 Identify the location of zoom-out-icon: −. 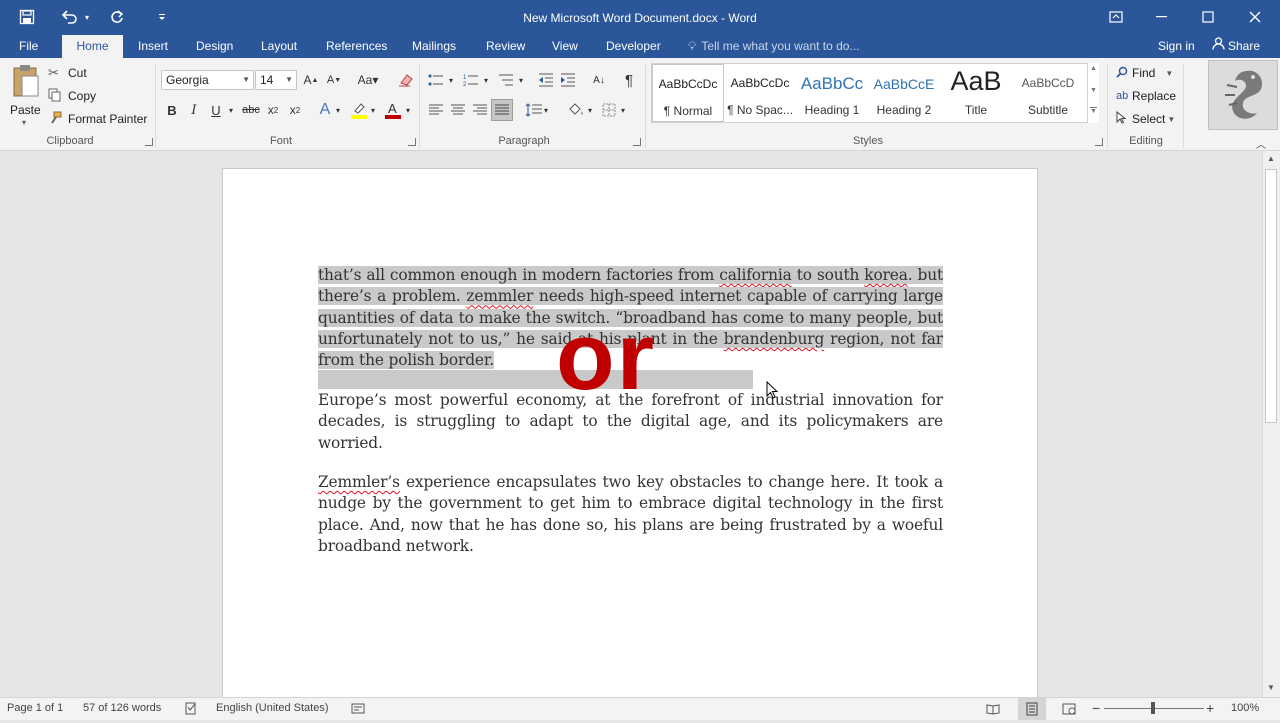
(1096, 709).